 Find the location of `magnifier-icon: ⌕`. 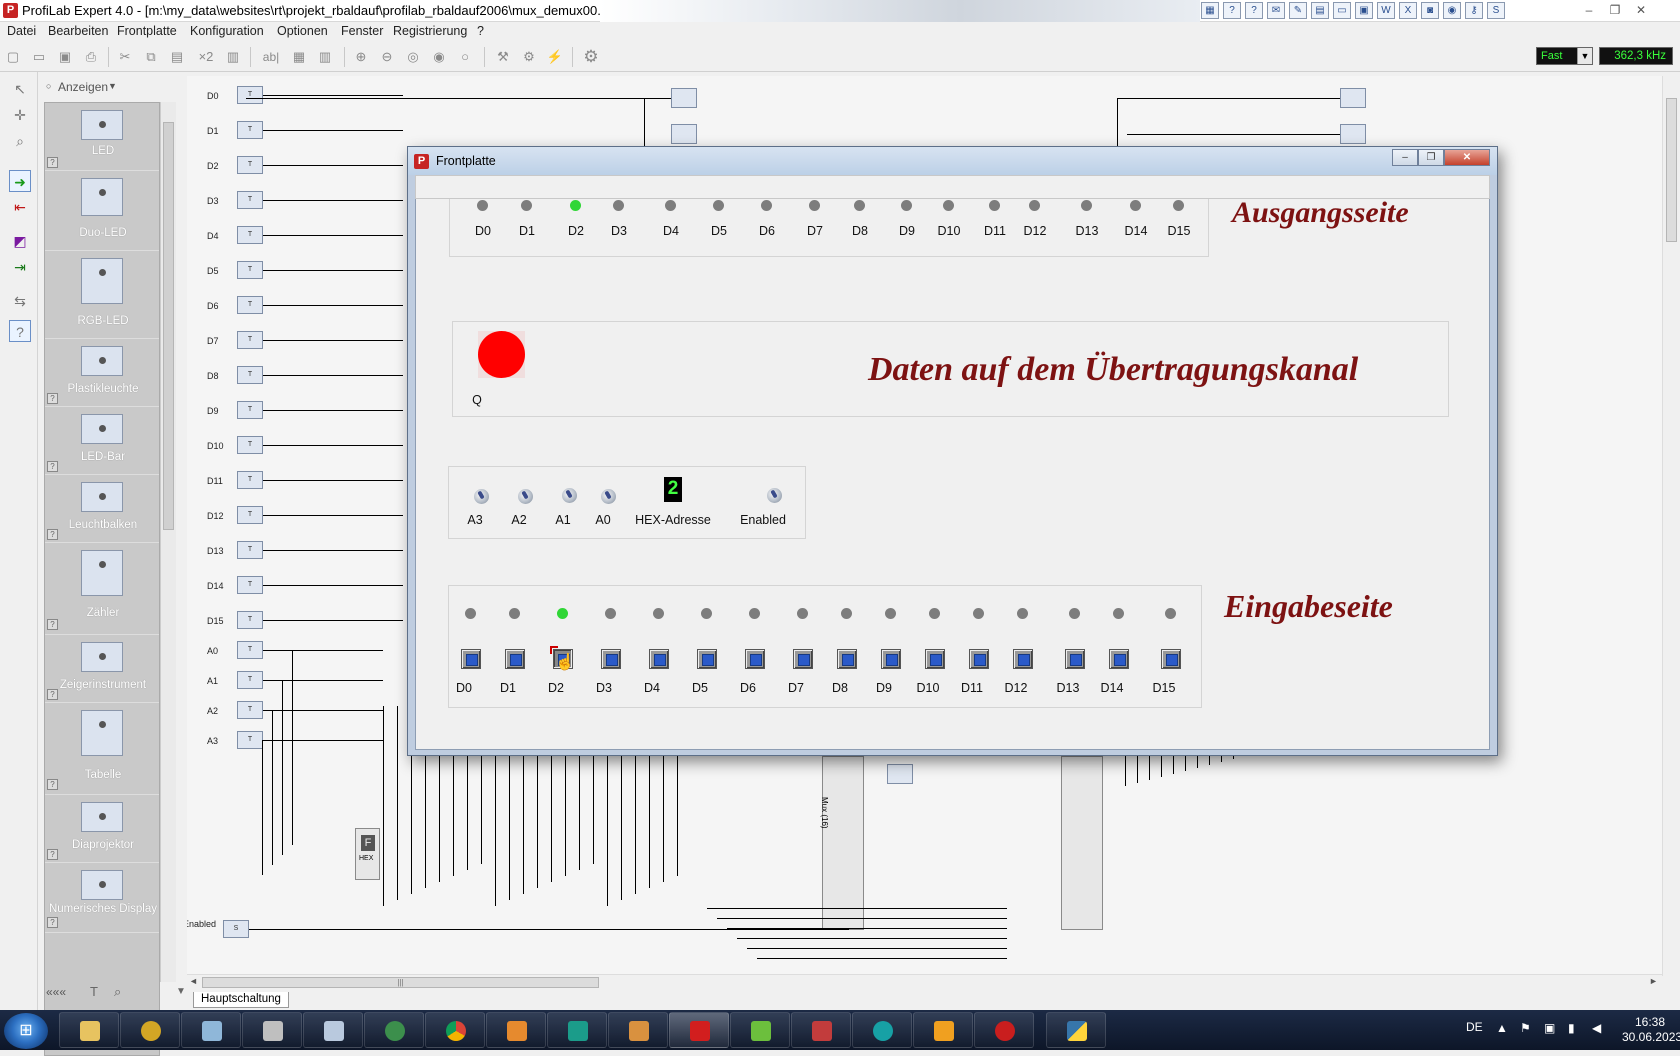

magnifier-icon: ⌕ is located at coordinates (20, 141).